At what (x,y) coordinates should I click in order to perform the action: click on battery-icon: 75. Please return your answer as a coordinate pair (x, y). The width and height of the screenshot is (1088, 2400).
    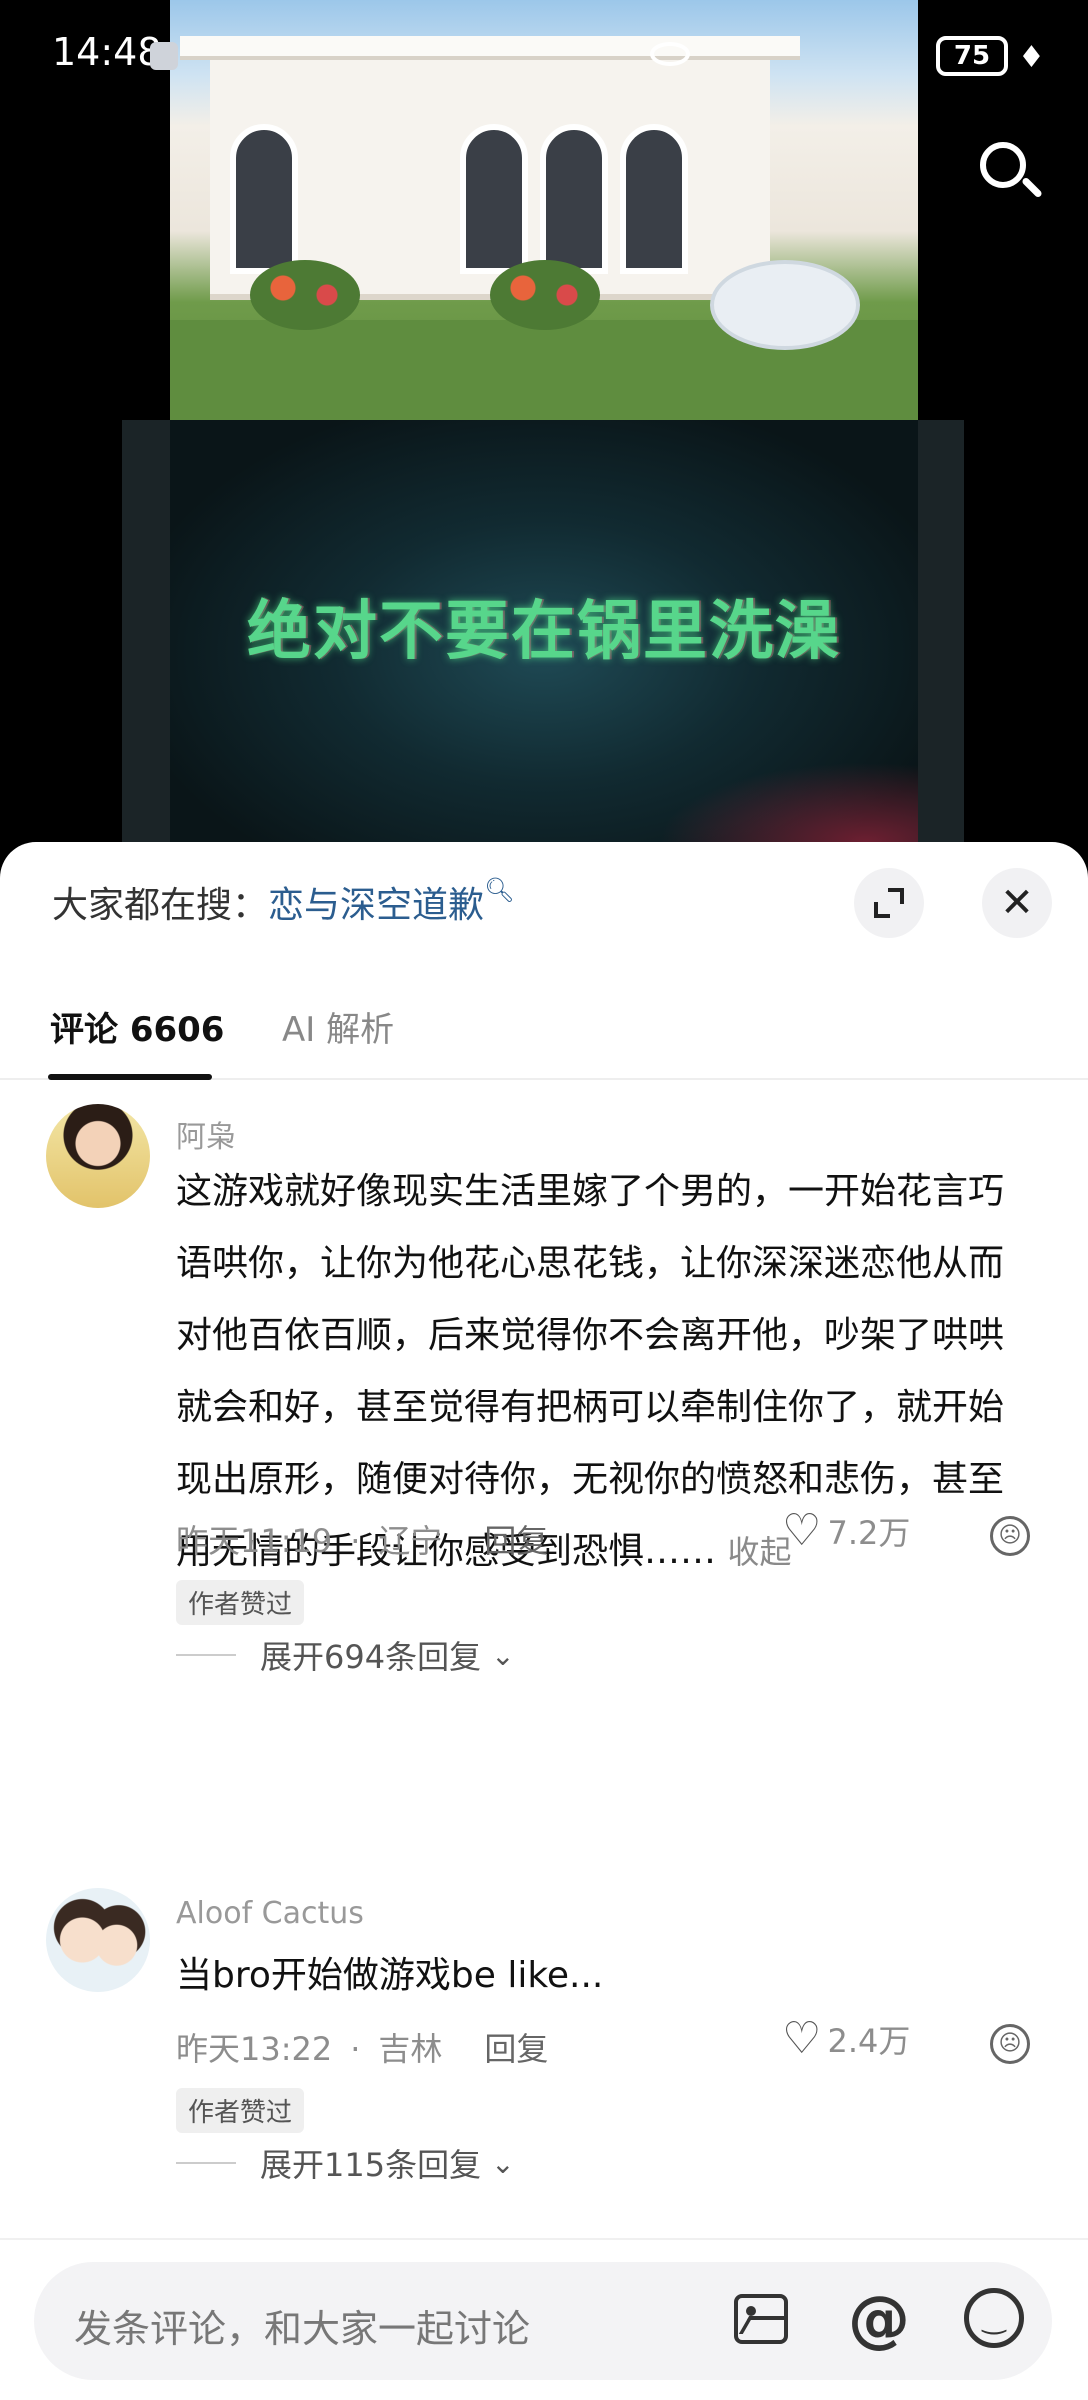
    Looking at the image, I should click on (972, 56).